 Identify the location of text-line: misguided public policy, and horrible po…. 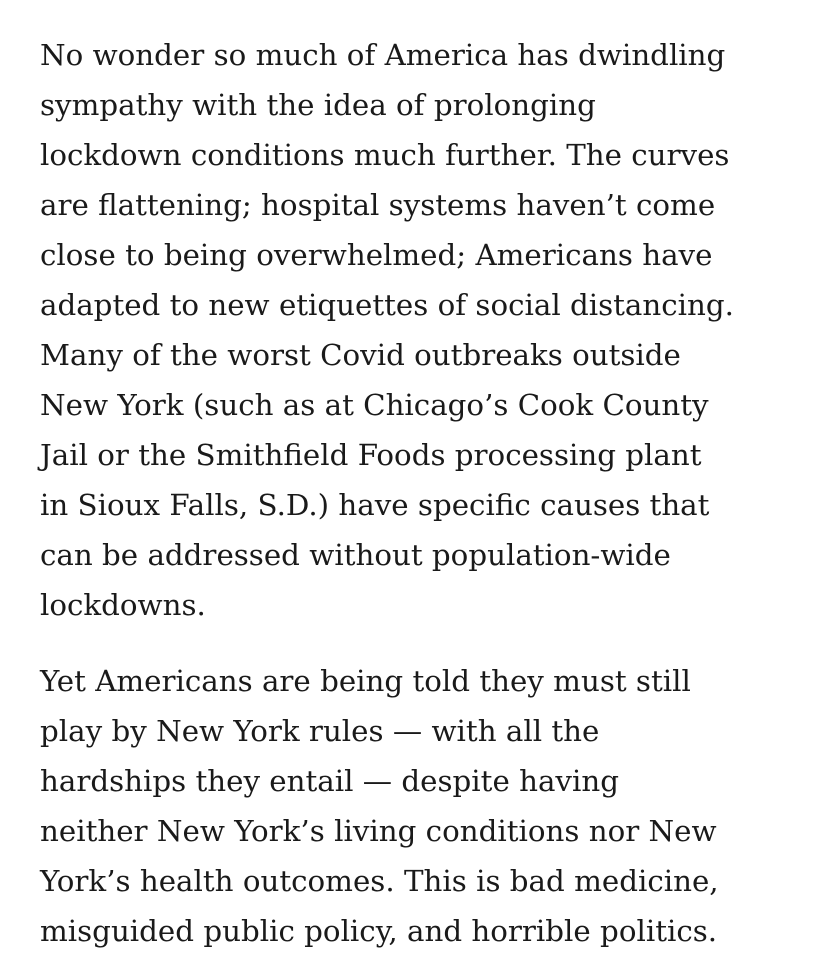
(379, 931).